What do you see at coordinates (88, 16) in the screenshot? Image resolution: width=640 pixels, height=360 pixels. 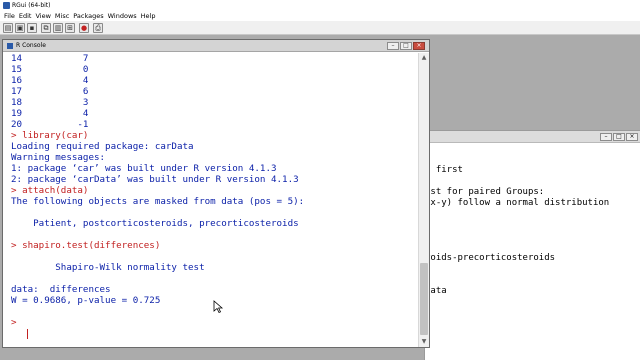 I see `menu-packages: Packages` at bounding box center [88, 16].